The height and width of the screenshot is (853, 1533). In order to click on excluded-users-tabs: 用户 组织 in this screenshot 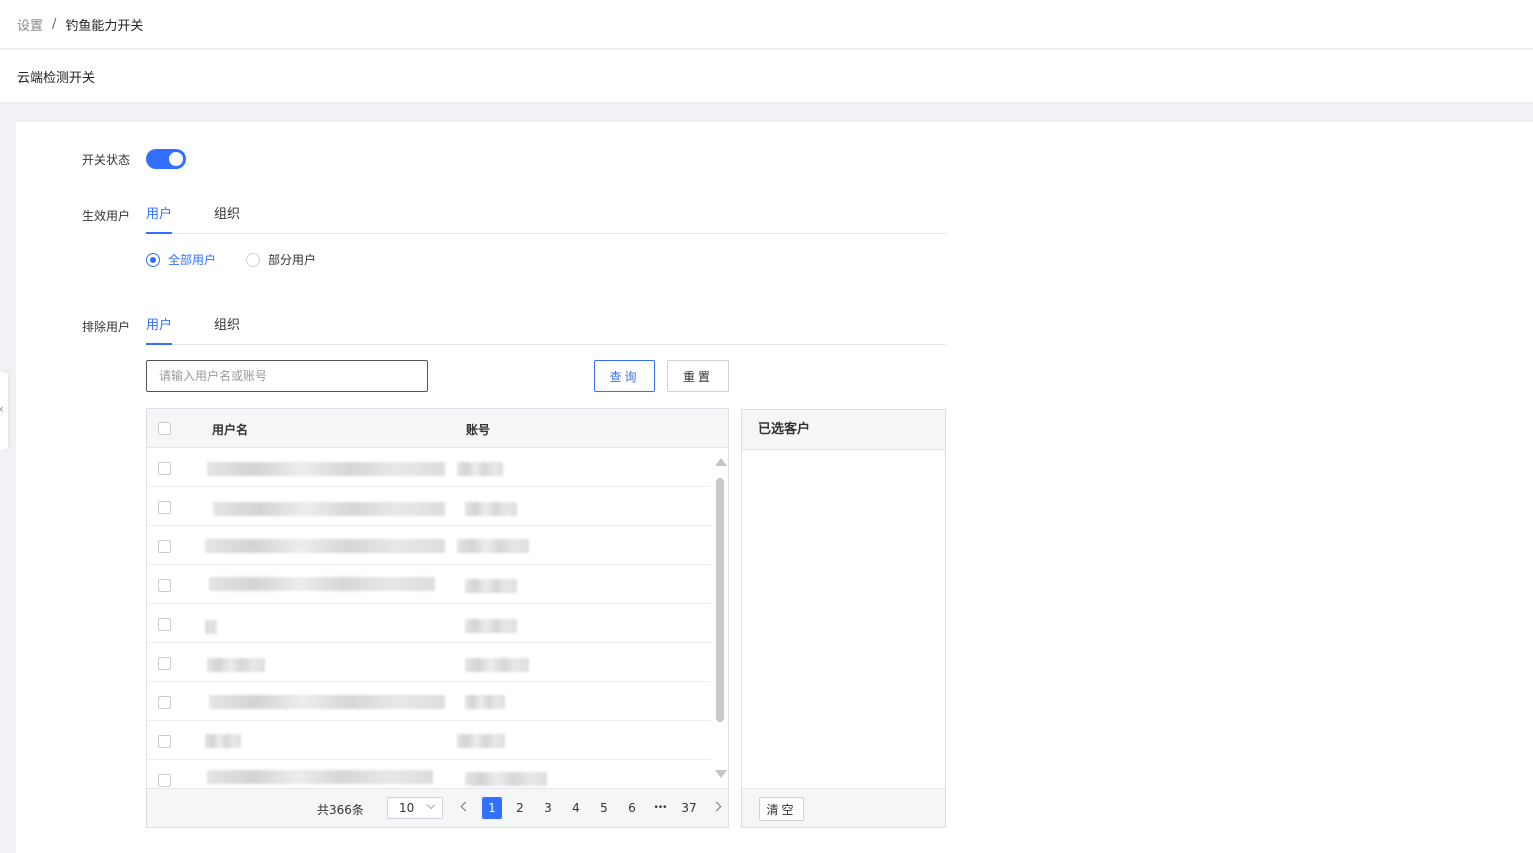, I will do `click(546, 330)`.